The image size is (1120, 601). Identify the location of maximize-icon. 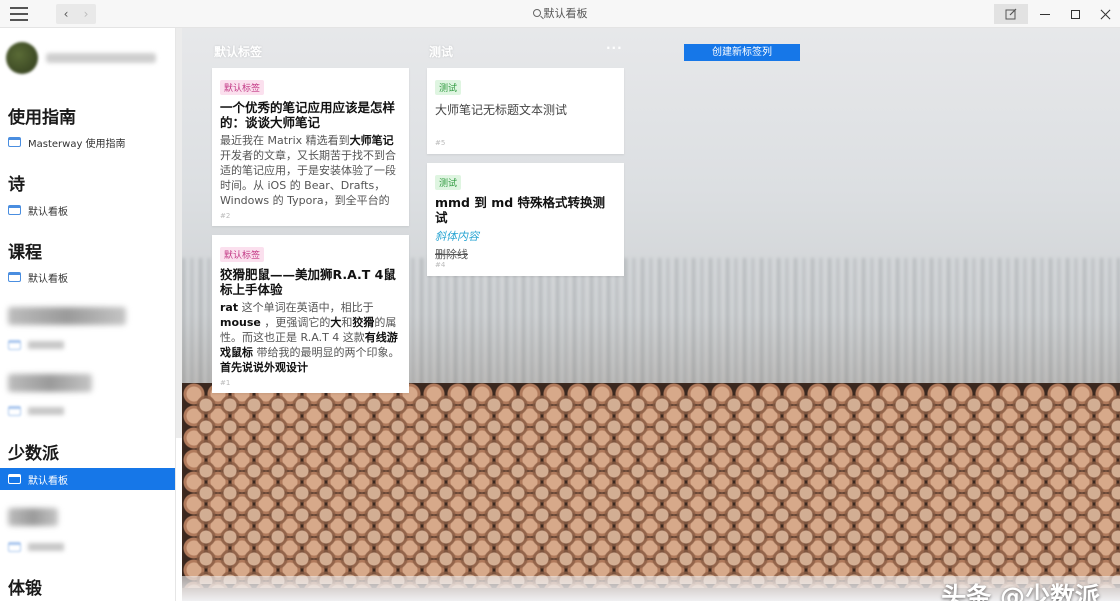
(1075, 14).